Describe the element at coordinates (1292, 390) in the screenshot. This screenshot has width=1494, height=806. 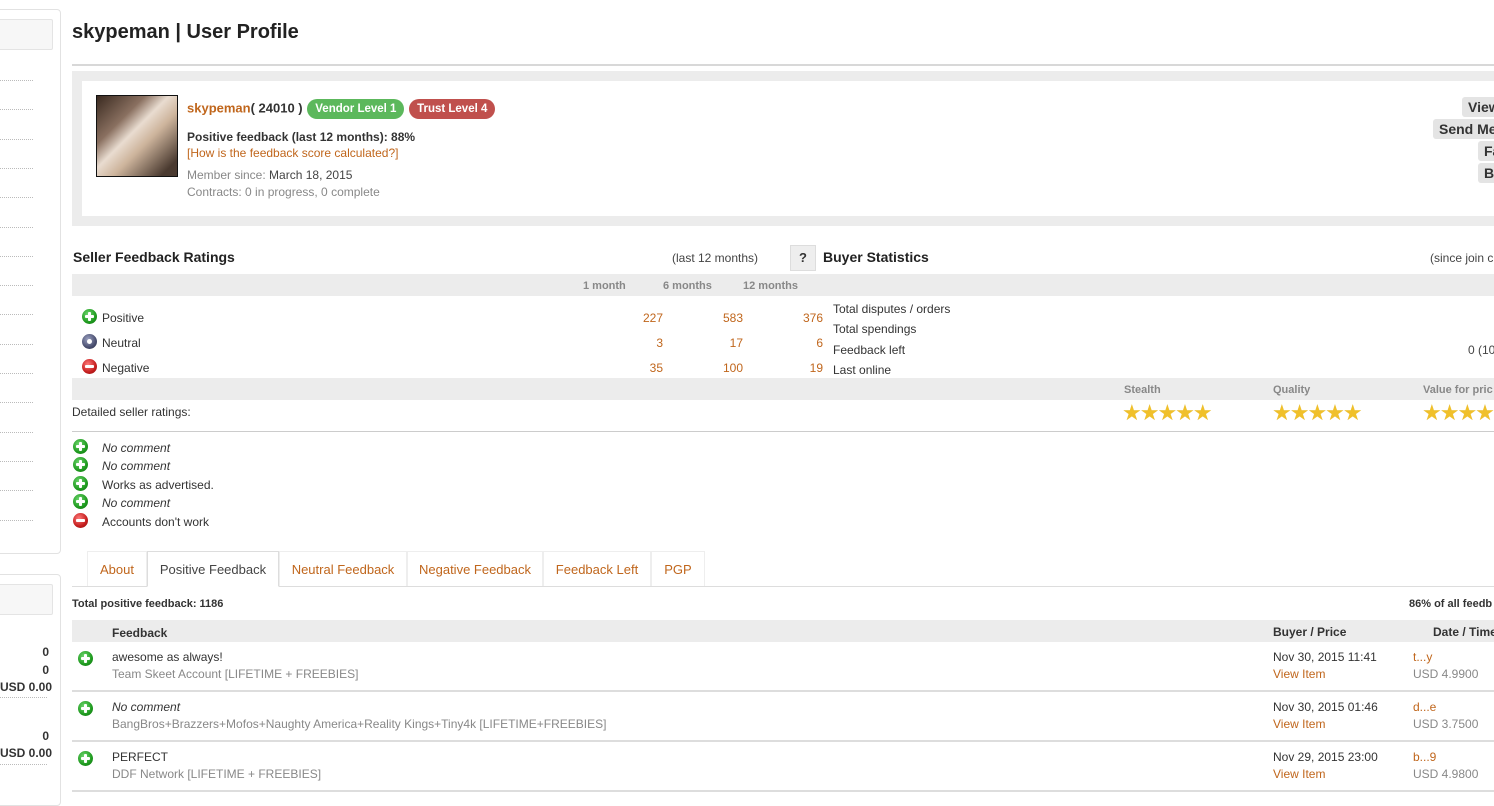
I see `quality-label: Quality` at that location.